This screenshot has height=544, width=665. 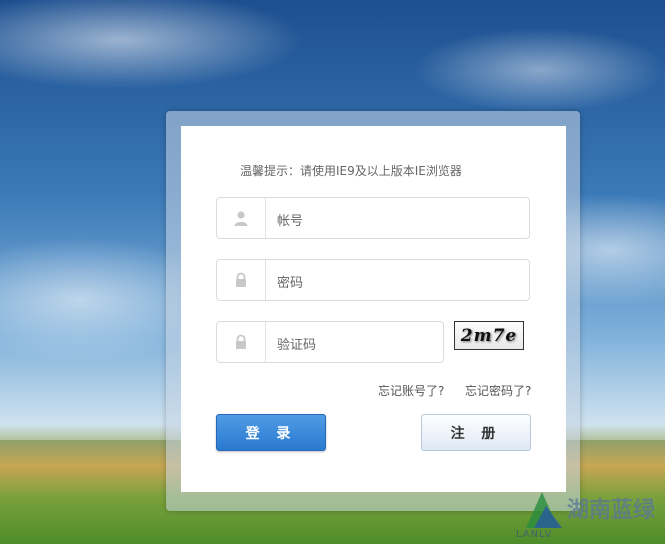 What do you see at coordinates (373, 280) in the screenshot?
I see `password-field: 密码` at bounding box center [373, 280].